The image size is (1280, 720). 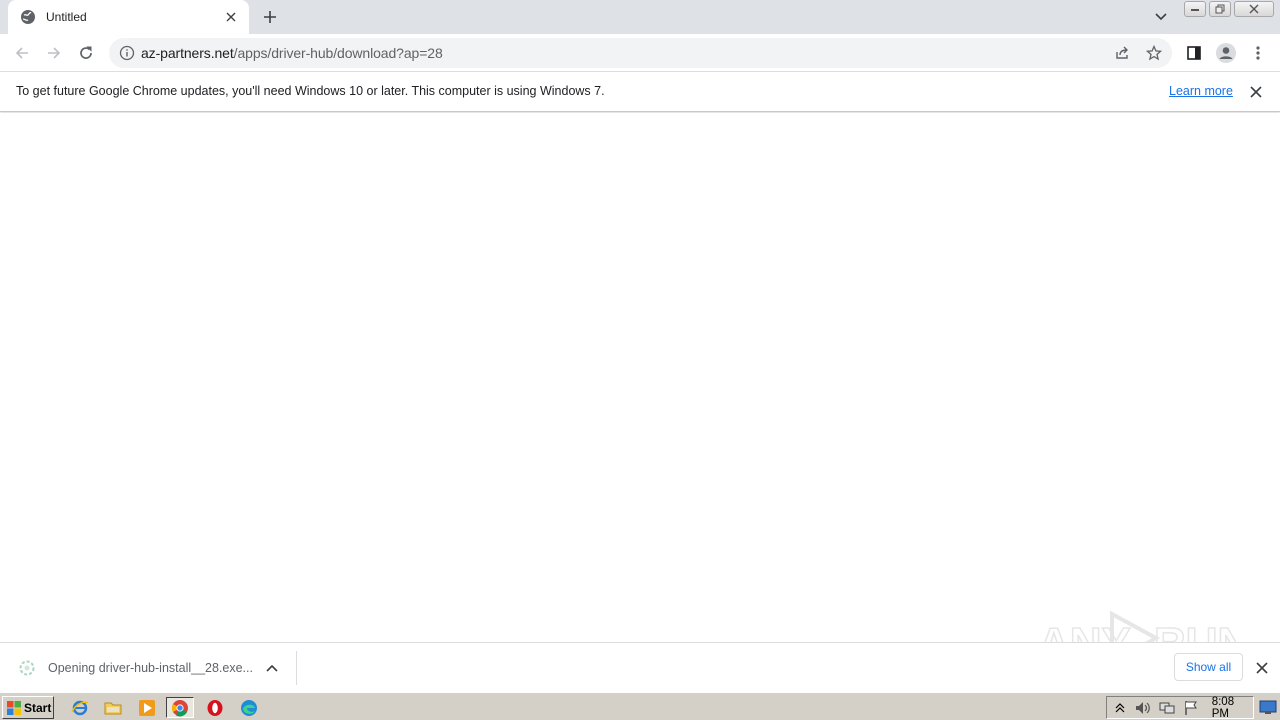 I want to click on network-icon, so click(x=1167, y=708).